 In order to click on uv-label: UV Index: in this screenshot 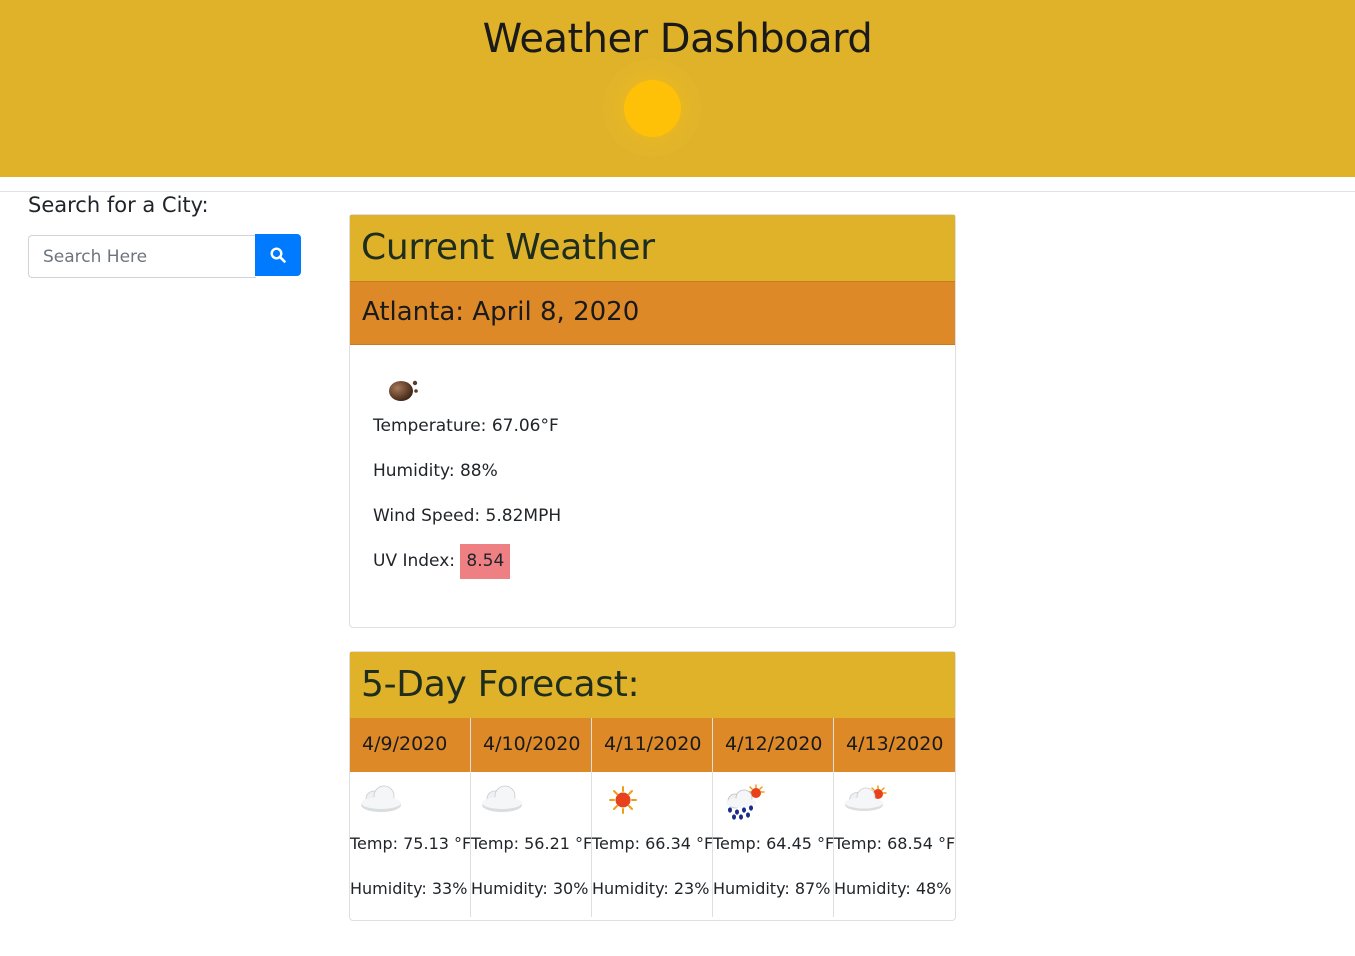, I will do `click(414, 561)`.